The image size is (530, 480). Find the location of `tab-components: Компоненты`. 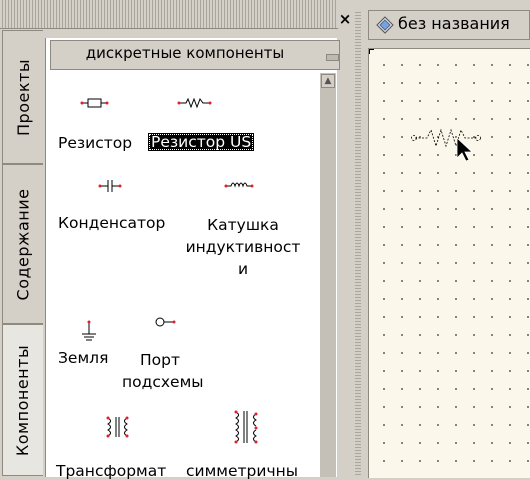

tab-components: Компоненты is located at coordinates (22, 400).